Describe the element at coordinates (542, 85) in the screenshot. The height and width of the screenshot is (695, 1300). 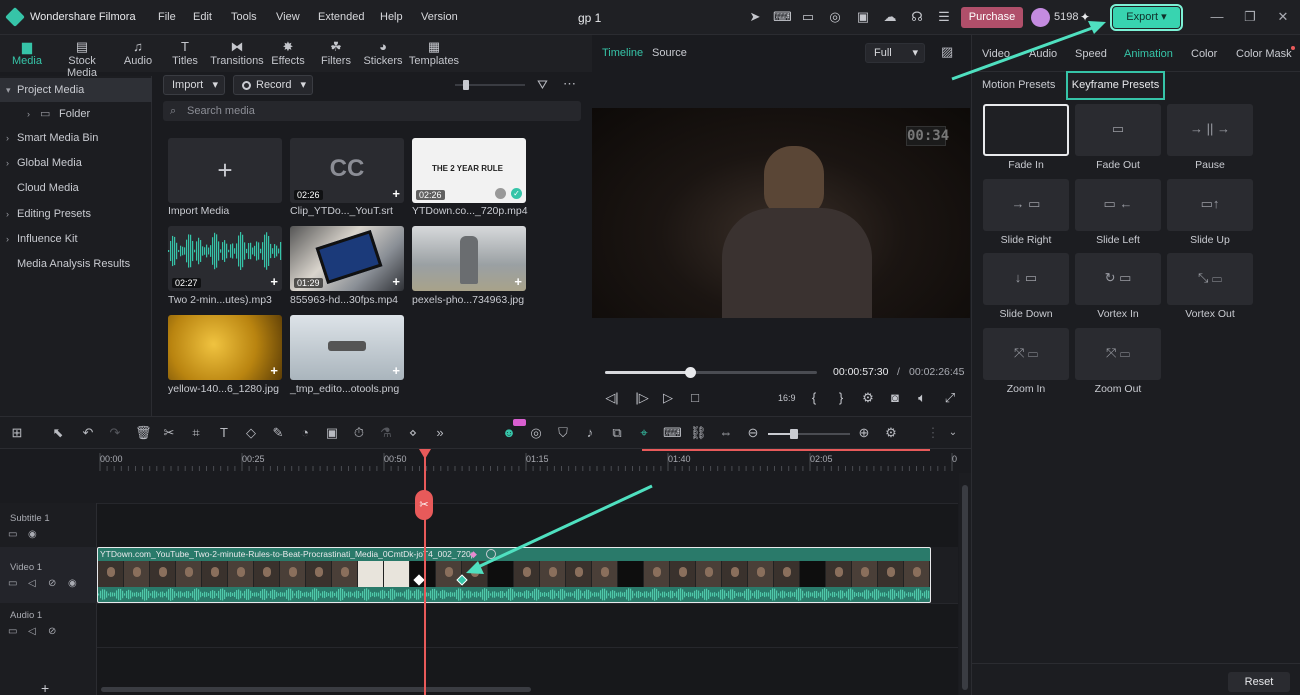
I see `filter-icon: ⛛` at that location.